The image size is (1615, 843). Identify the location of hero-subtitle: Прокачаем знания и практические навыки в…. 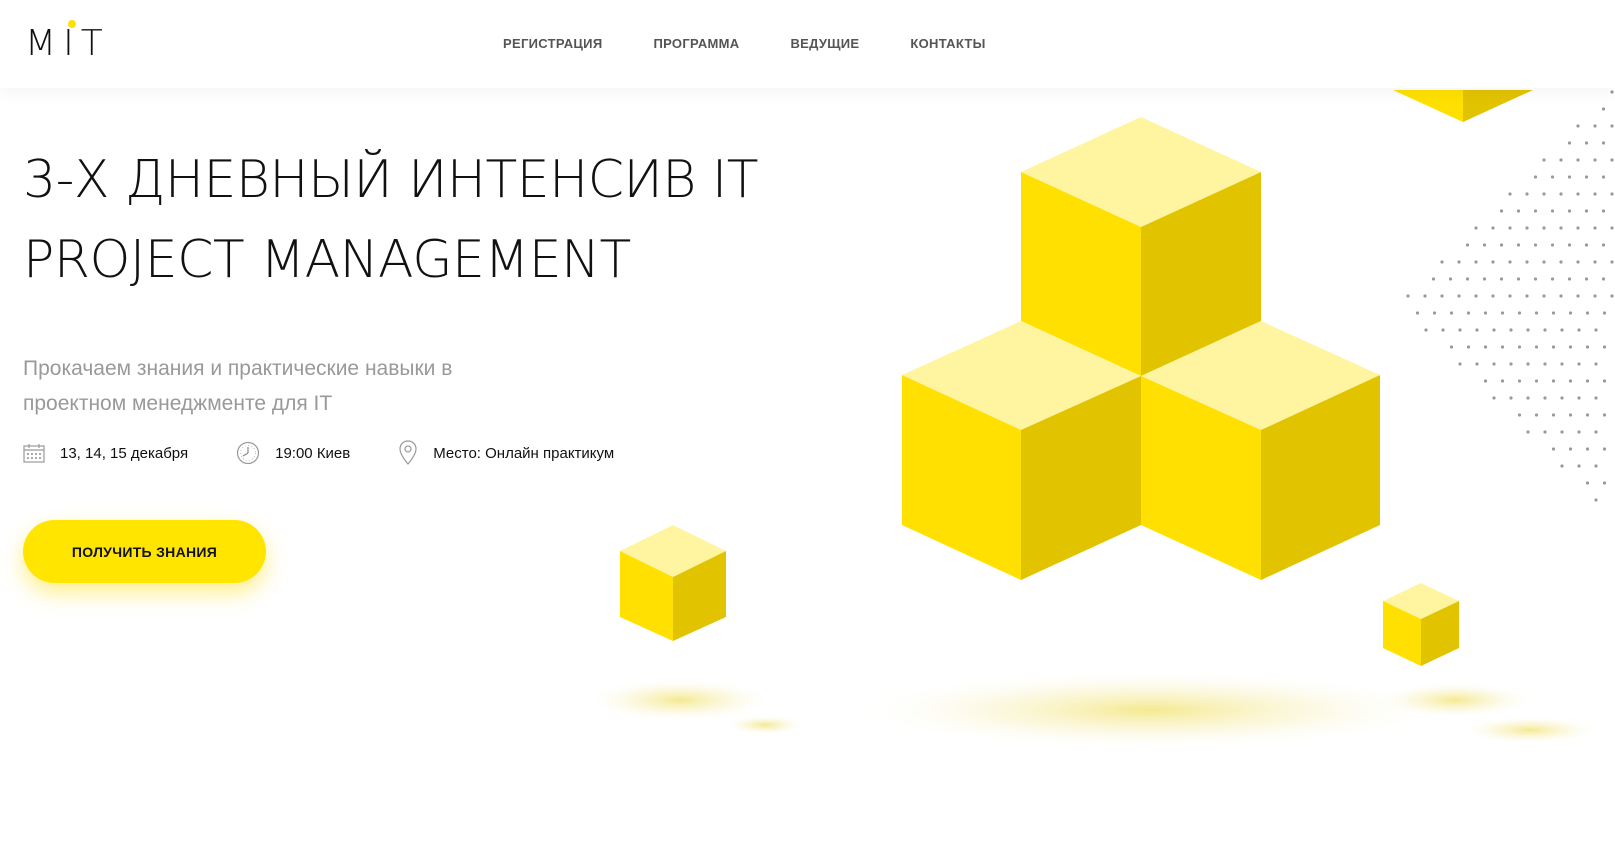
(238, 386).